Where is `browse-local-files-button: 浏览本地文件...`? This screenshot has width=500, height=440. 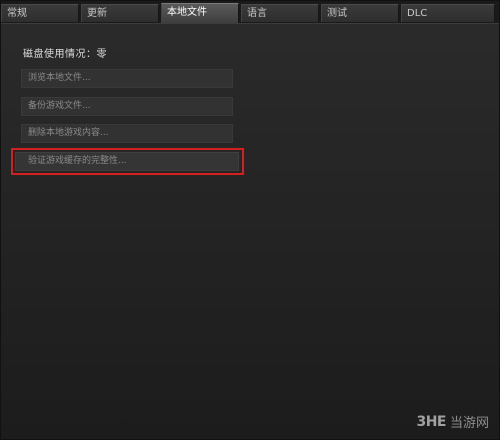 browse-local-files-button: 浏览本地文件... is located at coordinates (127, 78).